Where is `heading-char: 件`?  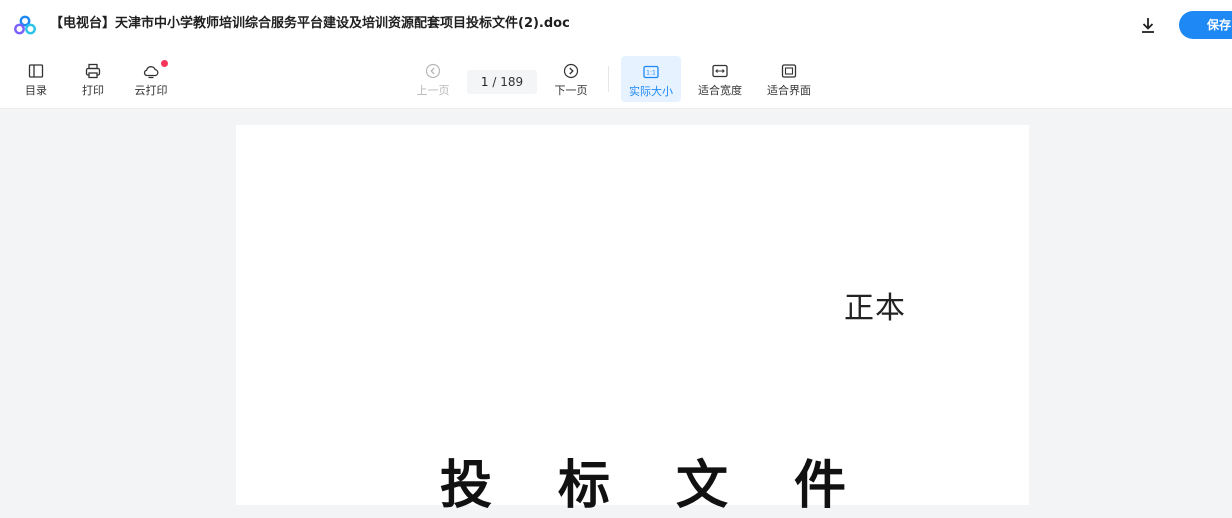
heading-char: 件 is located at coordinates (820, 485).